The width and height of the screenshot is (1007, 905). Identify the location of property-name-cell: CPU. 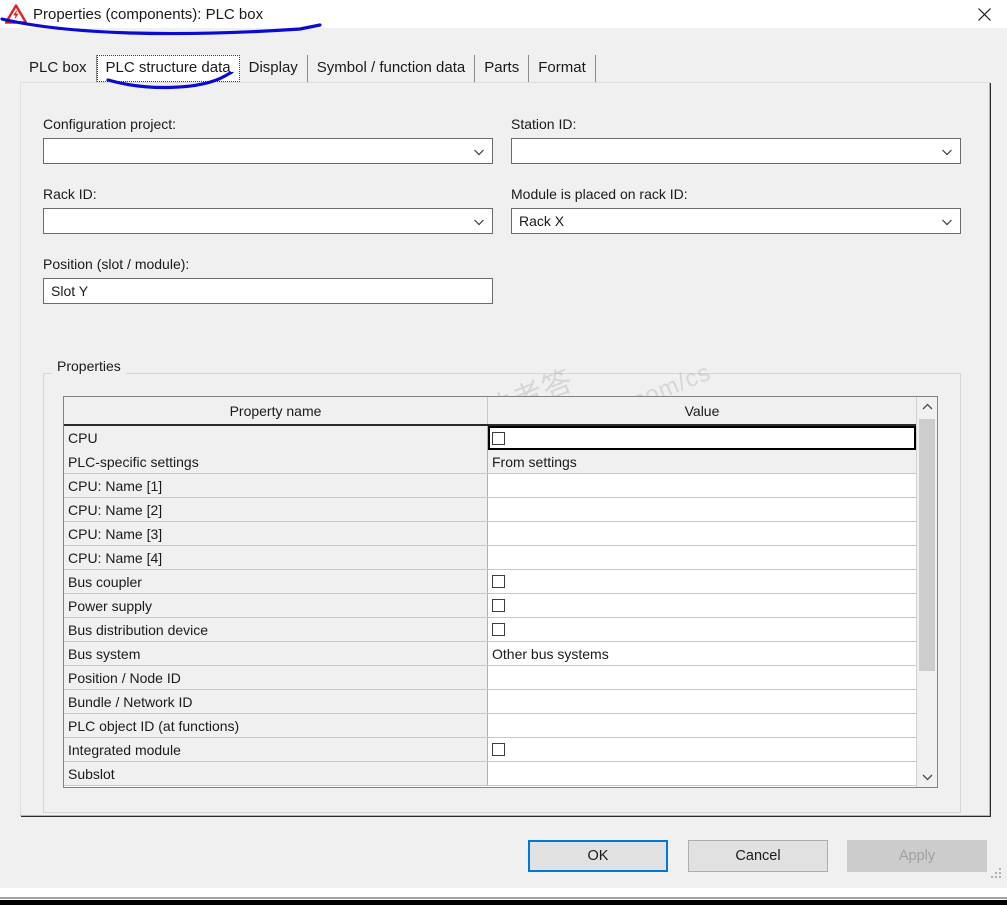
(276, 438).